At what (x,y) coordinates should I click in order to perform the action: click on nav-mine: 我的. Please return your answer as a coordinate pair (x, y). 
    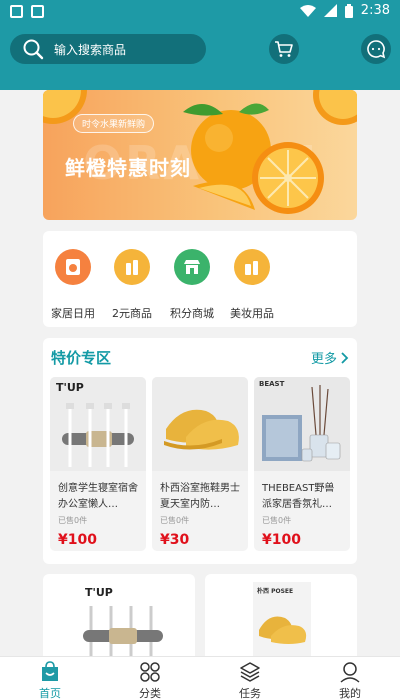
    Looking at the image, I should click on (350, 680).